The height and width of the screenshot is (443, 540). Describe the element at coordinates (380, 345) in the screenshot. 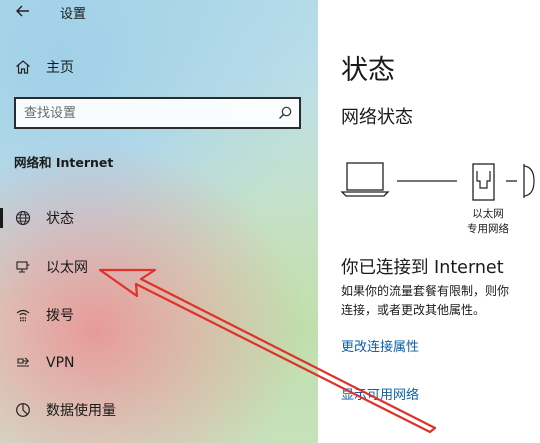

I see `change-connection-properties-link: 更改连接属性` at that location.